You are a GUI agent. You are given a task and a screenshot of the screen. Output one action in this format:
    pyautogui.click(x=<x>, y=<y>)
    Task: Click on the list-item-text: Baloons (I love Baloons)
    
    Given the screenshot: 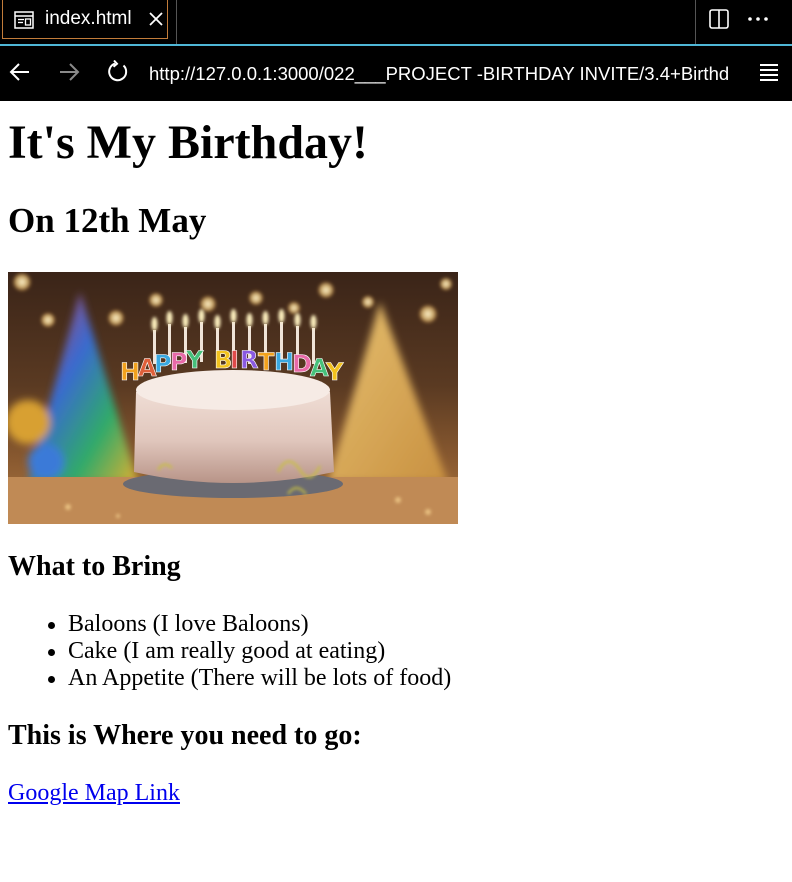 What is the action you would take?
    pyautogui.click(x=188, y=624)
    